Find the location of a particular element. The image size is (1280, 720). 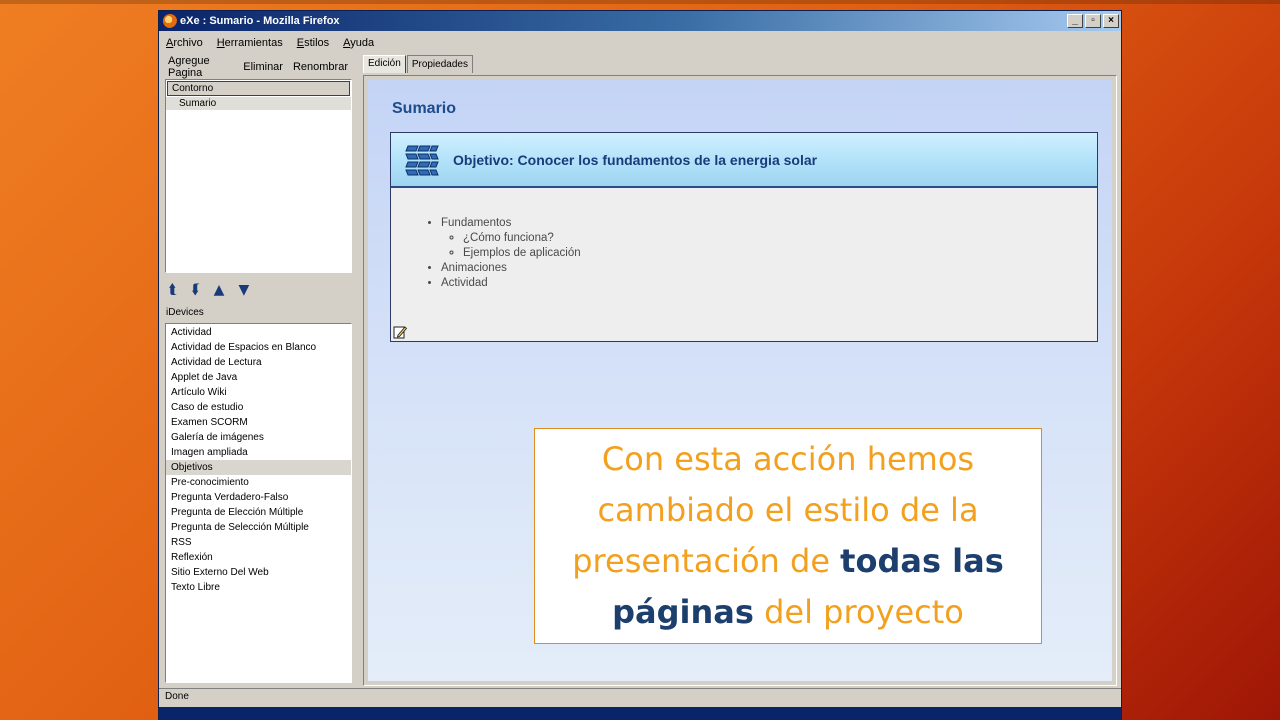

move-down-icon: ▼ is located at coordinates (243, 290).